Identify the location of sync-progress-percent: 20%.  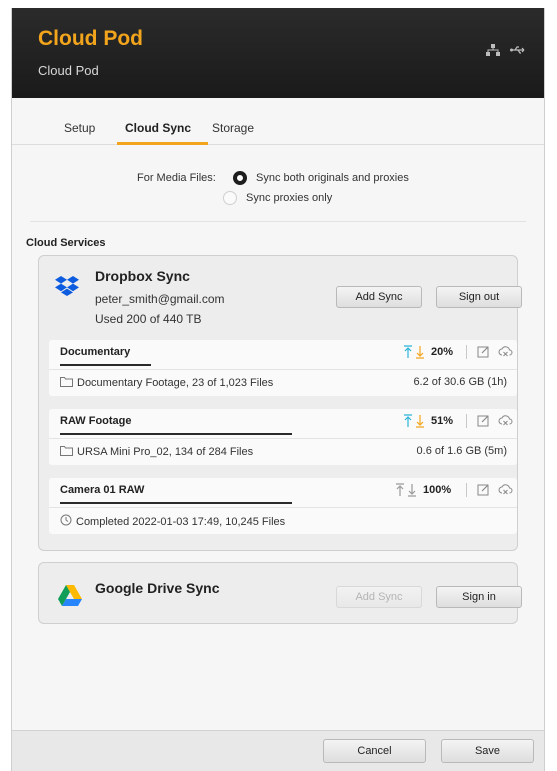
(442, 352).